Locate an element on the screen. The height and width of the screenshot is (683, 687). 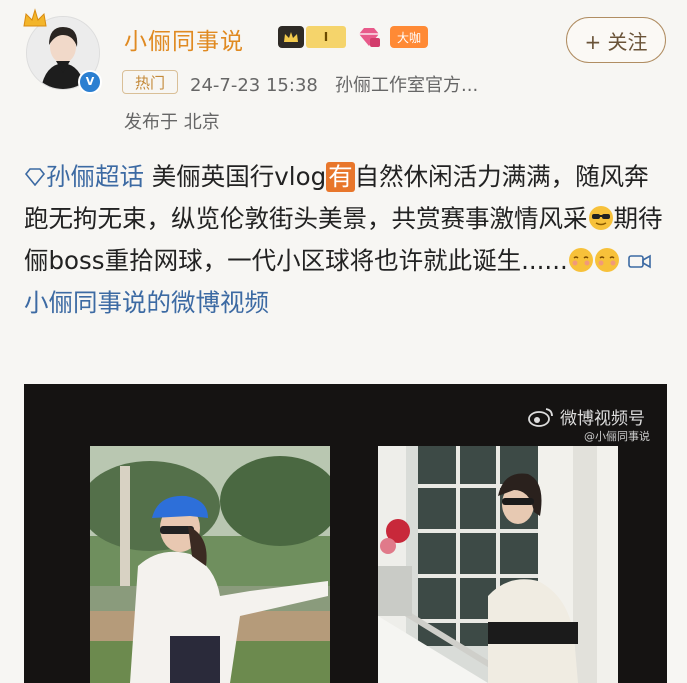
diamond-icon is located at coordinates (35, 177).